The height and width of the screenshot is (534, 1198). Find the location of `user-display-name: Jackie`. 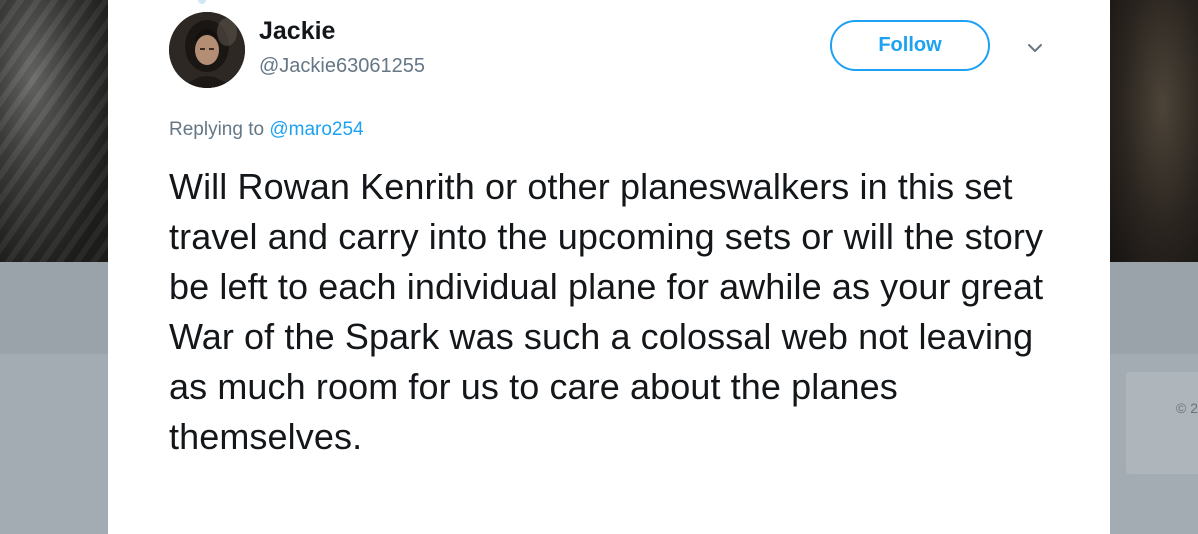

user-display-name: Jackie is located at coordinates (297, 31).